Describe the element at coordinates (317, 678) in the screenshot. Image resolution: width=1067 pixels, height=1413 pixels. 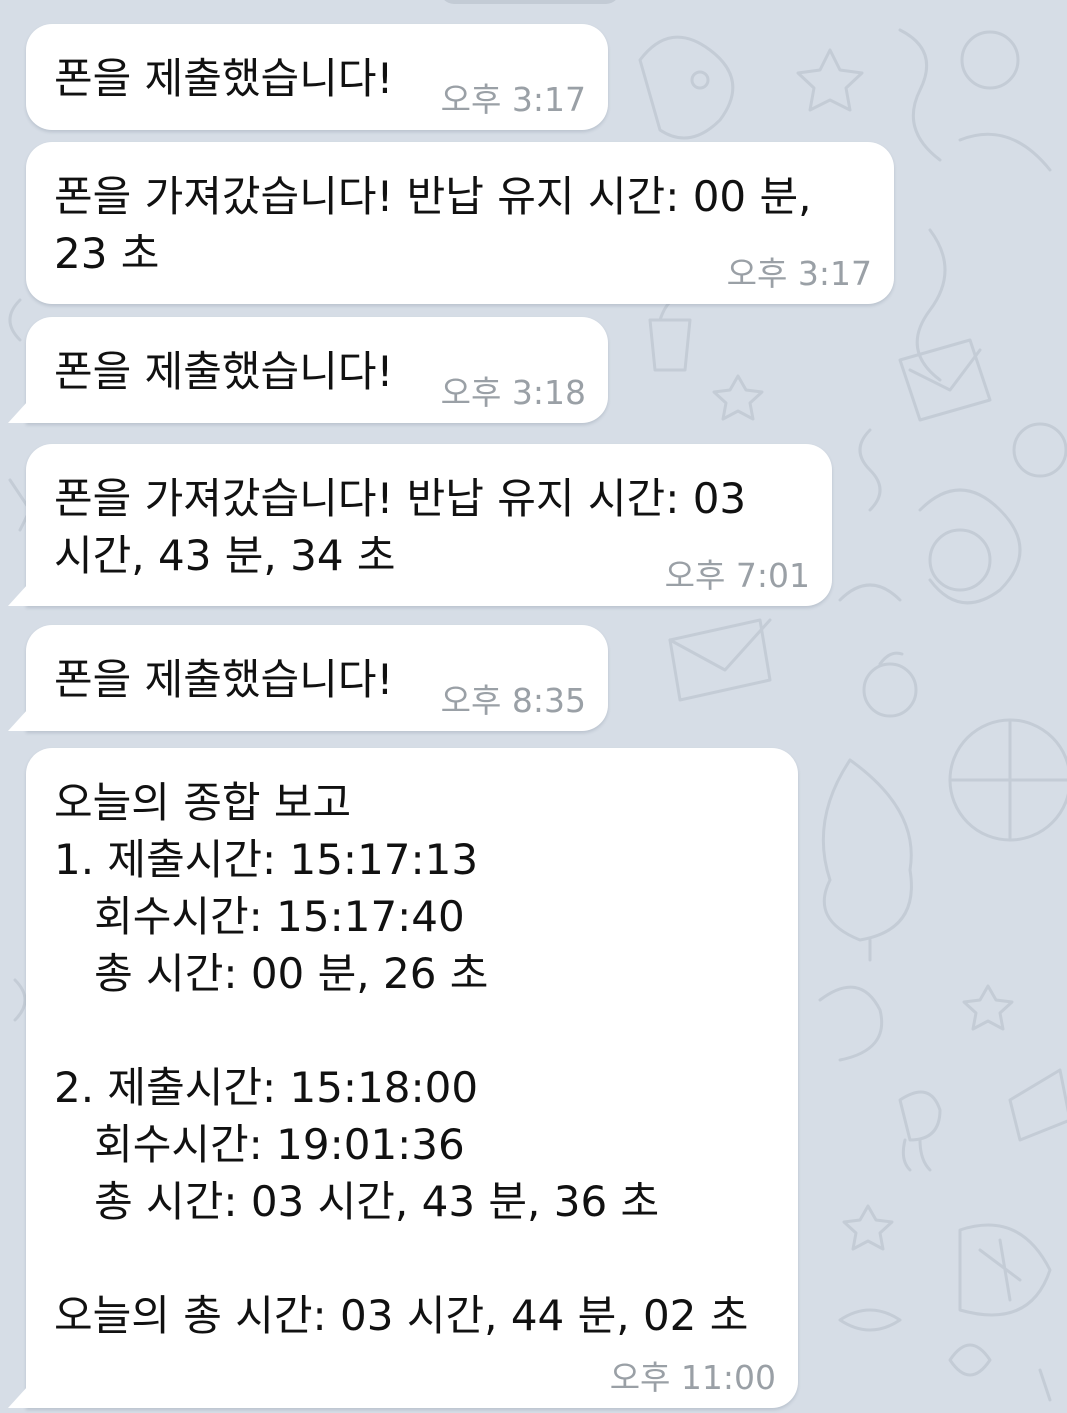
I see `chat-message-bubble: 폰을 제출했습니다! 오후 8:35` at that location.